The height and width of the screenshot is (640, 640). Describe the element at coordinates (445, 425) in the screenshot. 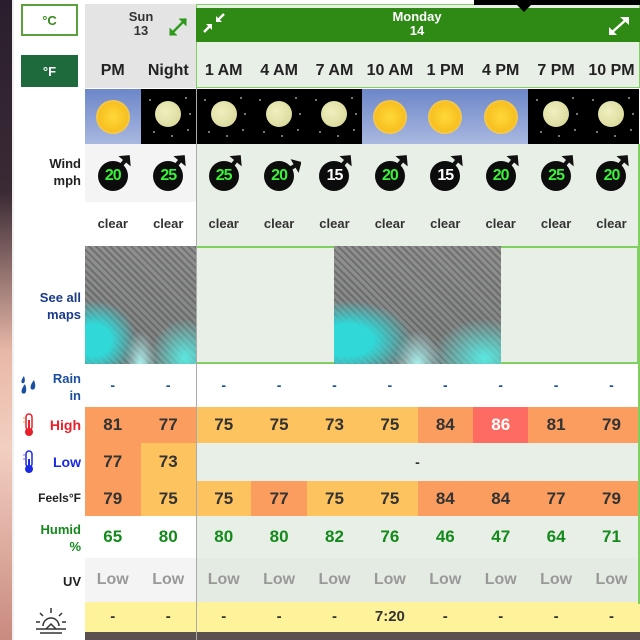

I see `high-temp: 84` at that location.